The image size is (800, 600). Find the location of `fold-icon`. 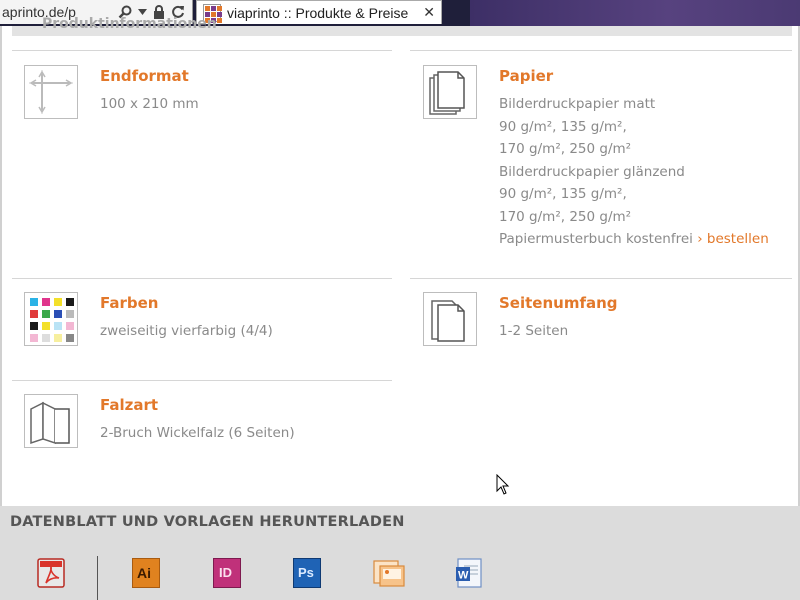

fold-icon is located at coordinates (51, 421).